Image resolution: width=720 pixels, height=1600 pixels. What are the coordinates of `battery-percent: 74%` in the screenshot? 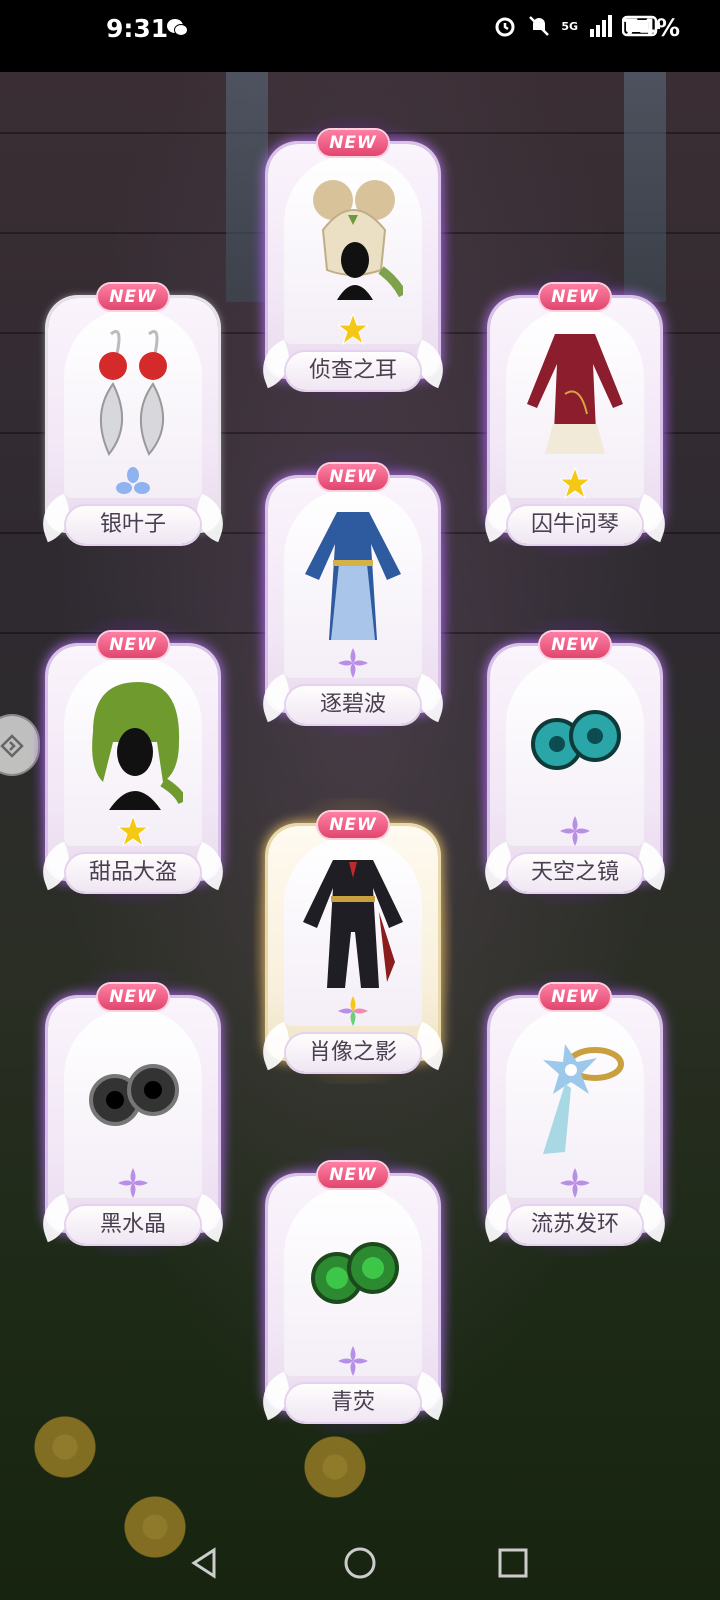 It's located at (651, 28).